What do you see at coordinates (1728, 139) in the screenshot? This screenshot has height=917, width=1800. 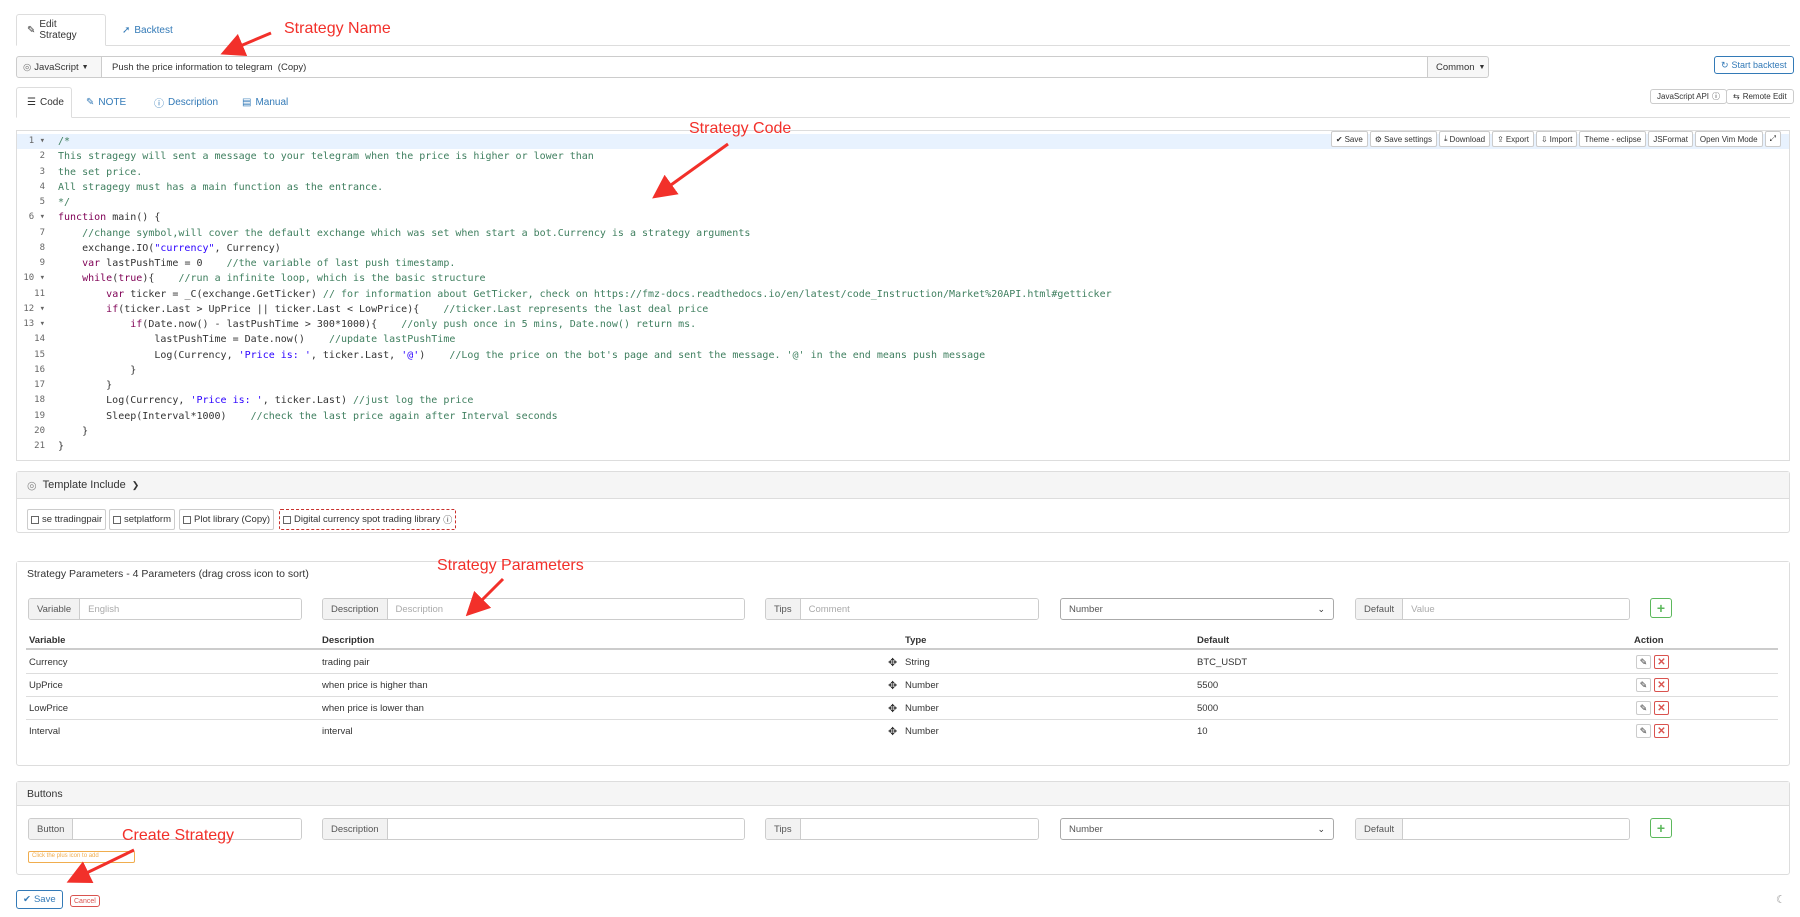 I see `vim-mode-button: Open Vim Mode` at bounding box center [1728, 139].